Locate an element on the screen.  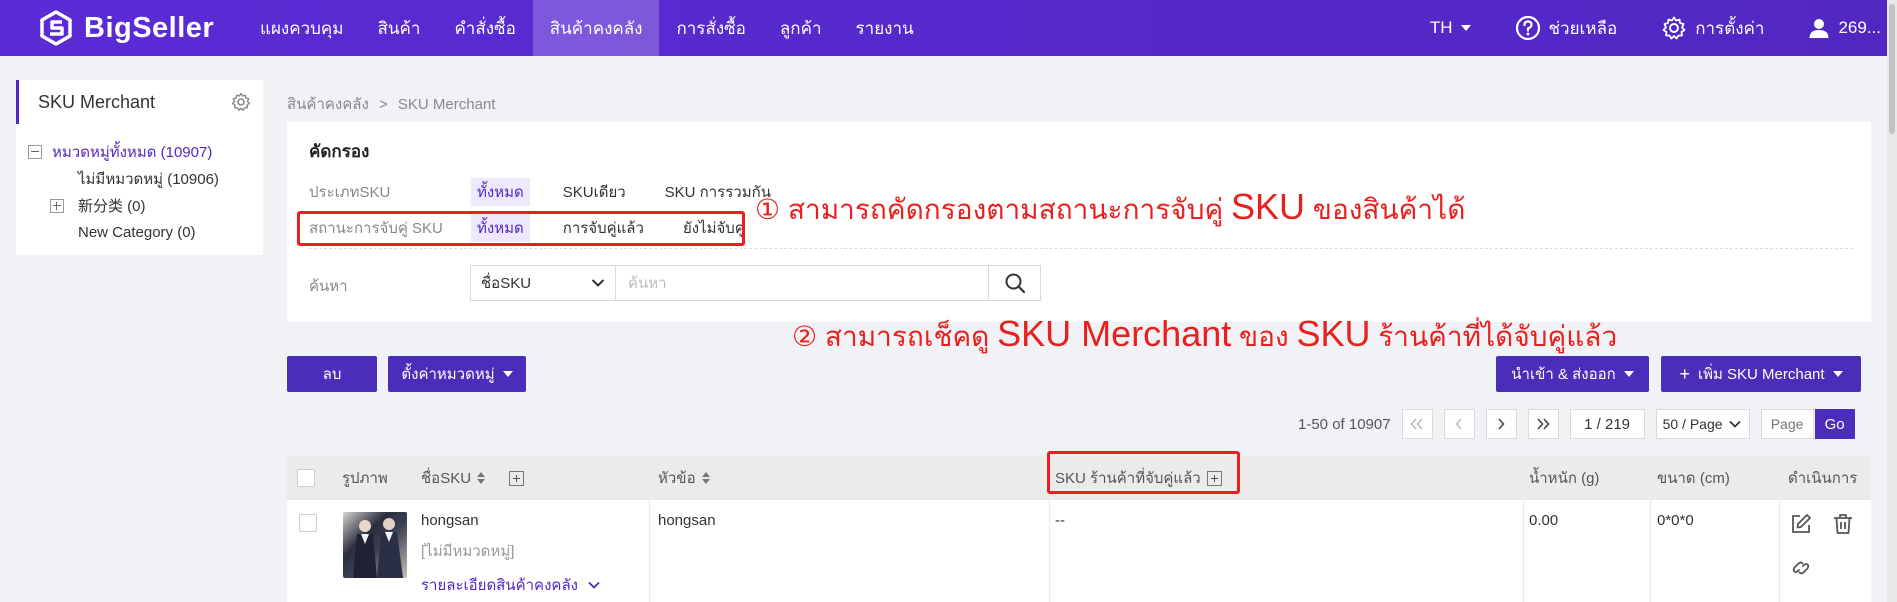
page-jump-input is located at coordinates (1787, 424).